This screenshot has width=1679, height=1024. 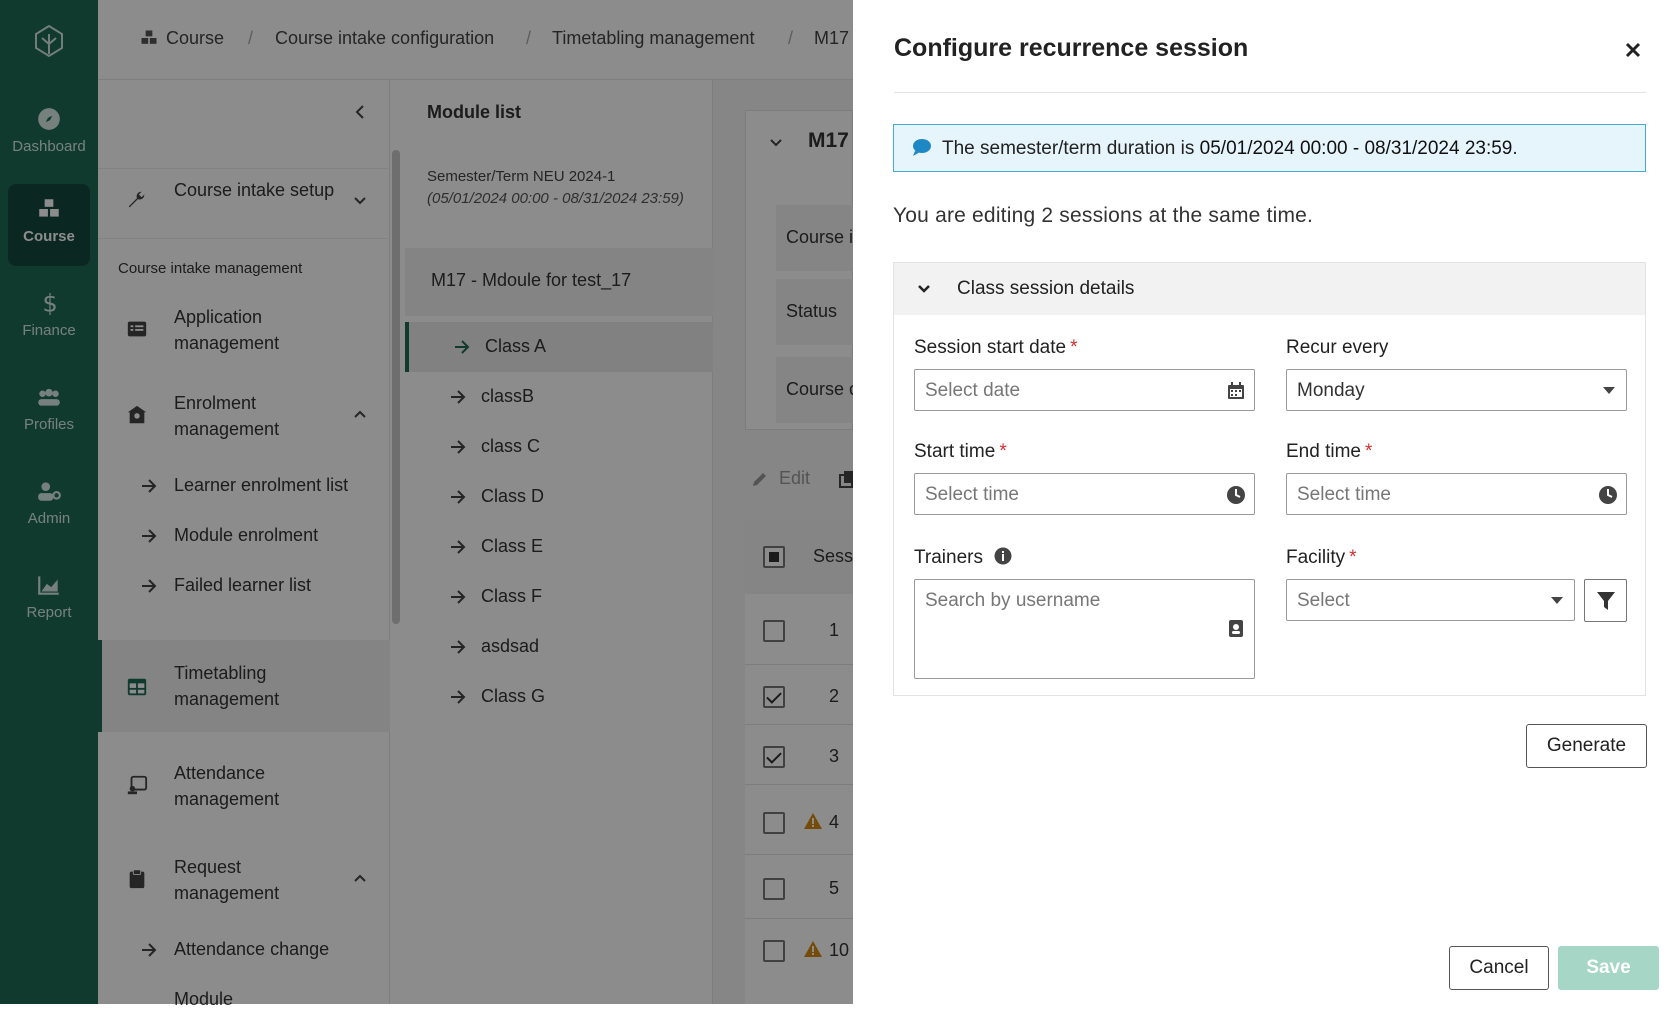 I want to click on recur-every-label: Recur every, so click(x=1337, y=347).